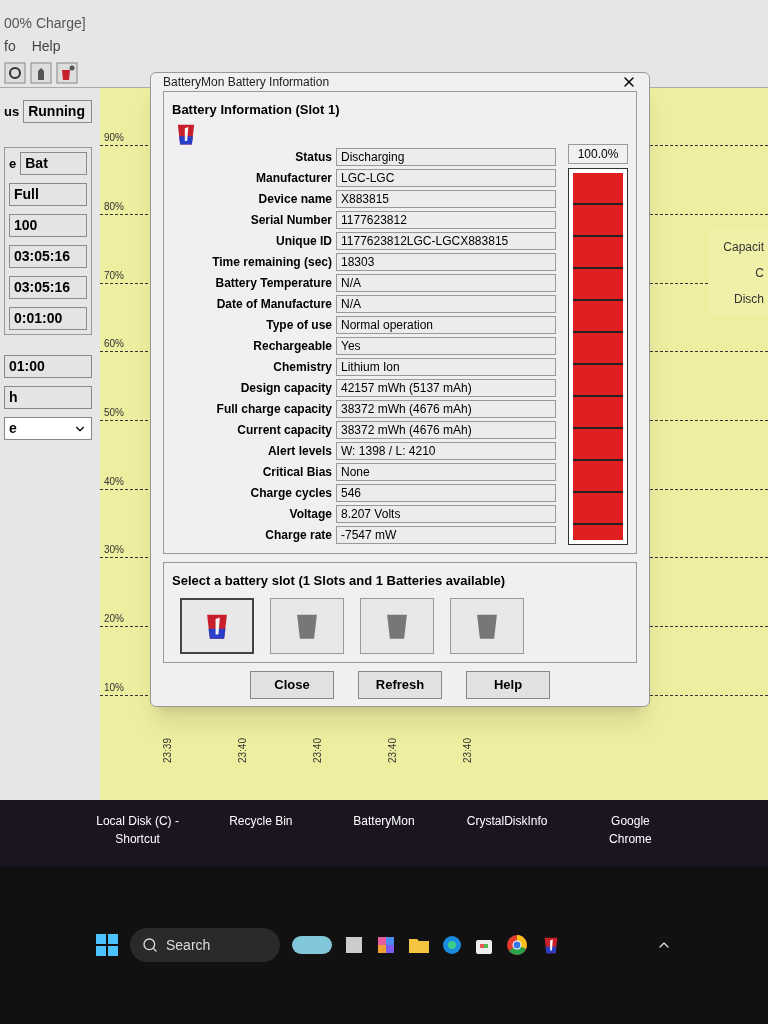  What do you see at coordinates (46, 46) in the screenshot?
I see `menu-item: Help` at bounding box center [46, 46].